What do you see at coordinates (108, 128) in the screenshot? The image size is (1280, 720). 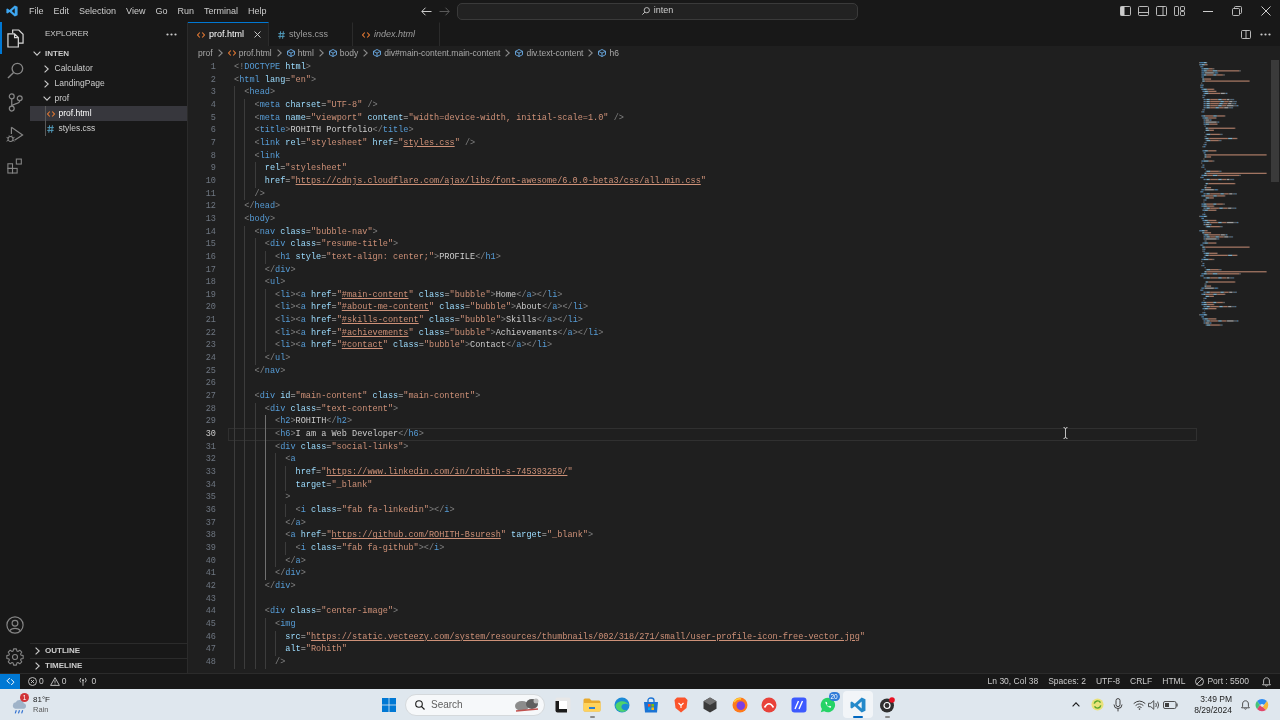 I see `tree-item: styles.css` at bounding box center [108, 128].